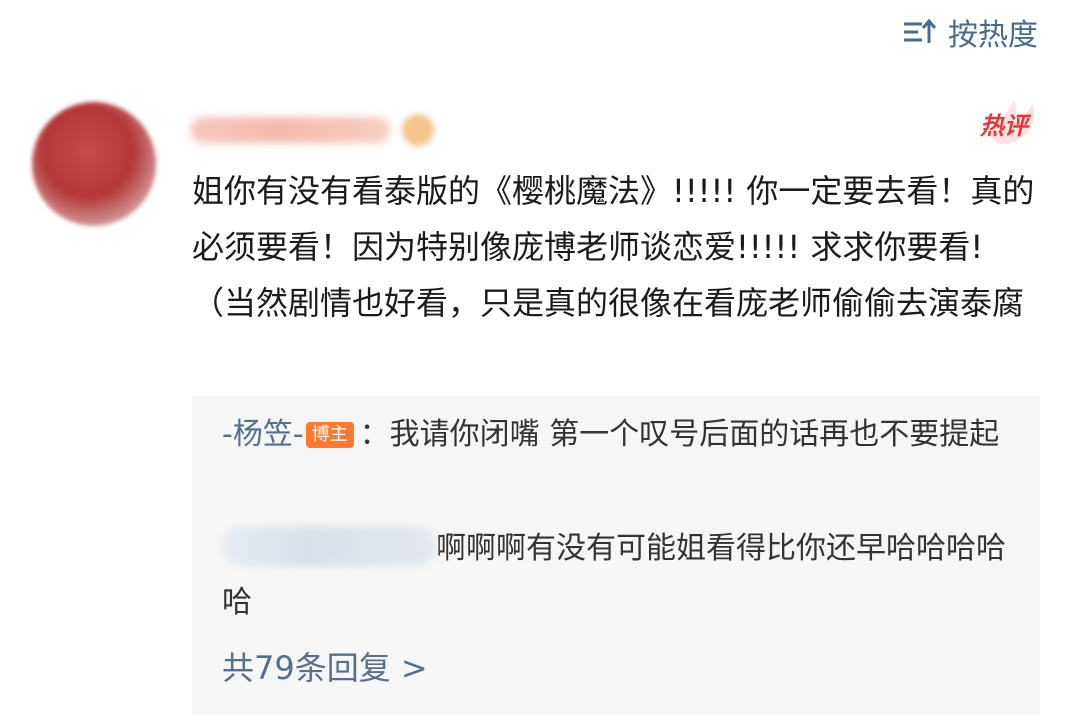  Describe the element at coordinates (329, 435) in the screenshot. I see `blogger-badge: 博主` at that location.